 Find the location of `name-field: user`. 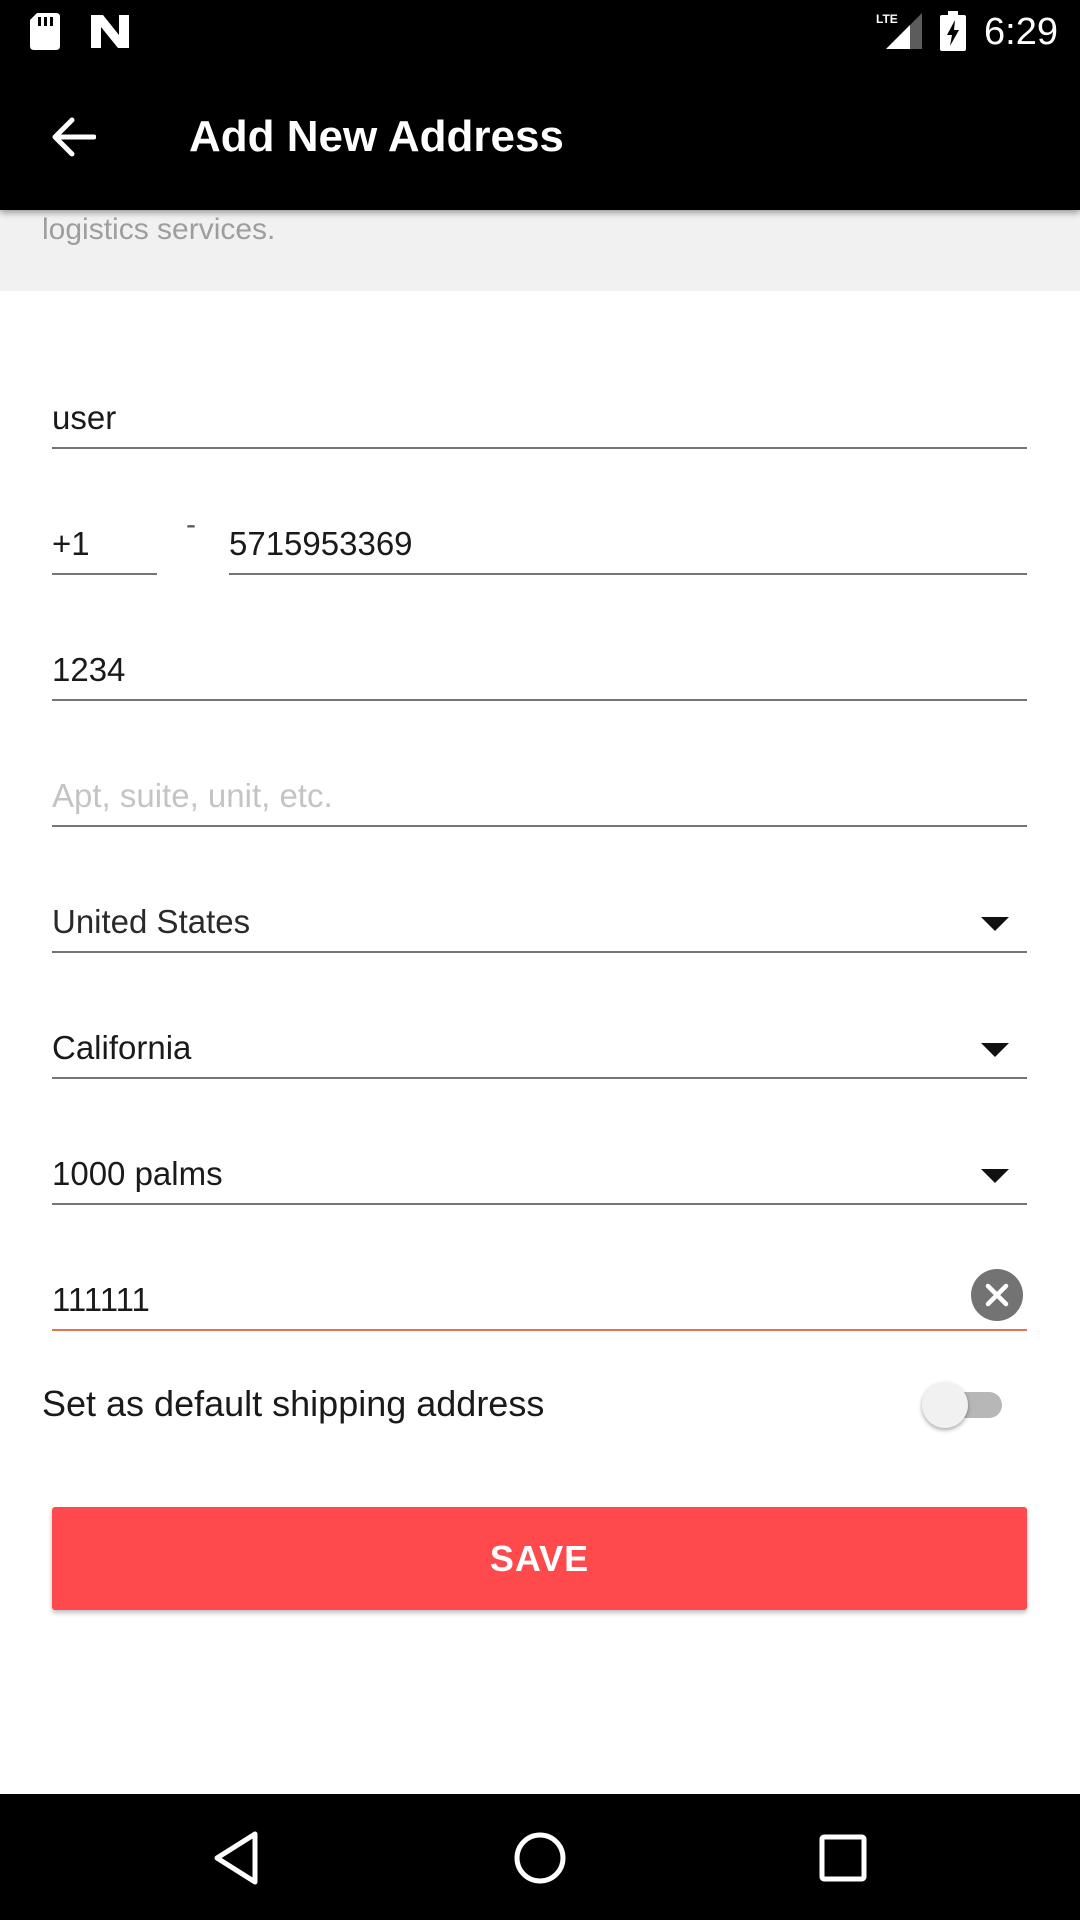

name-field: user is located at coordinates (539, 418).